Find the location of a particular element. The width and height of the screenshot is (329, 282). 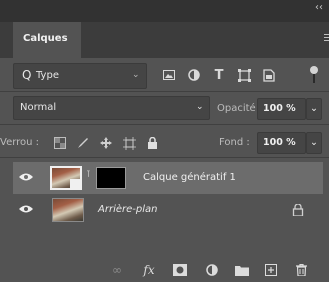

smart-object-filter-icon is located at coordinates (269, 75).